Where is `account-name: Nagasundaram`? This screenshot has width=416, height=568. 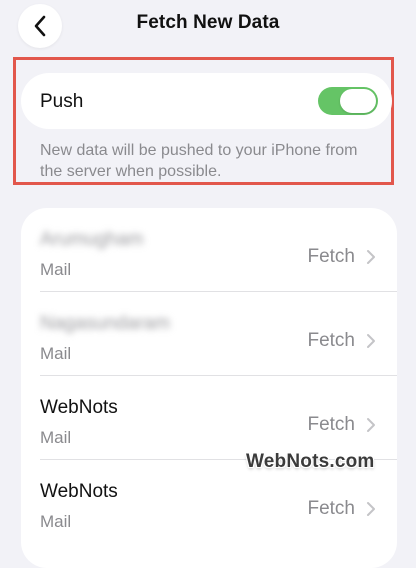 account-name: Nagasundaram is located at coordinates (105, 323).